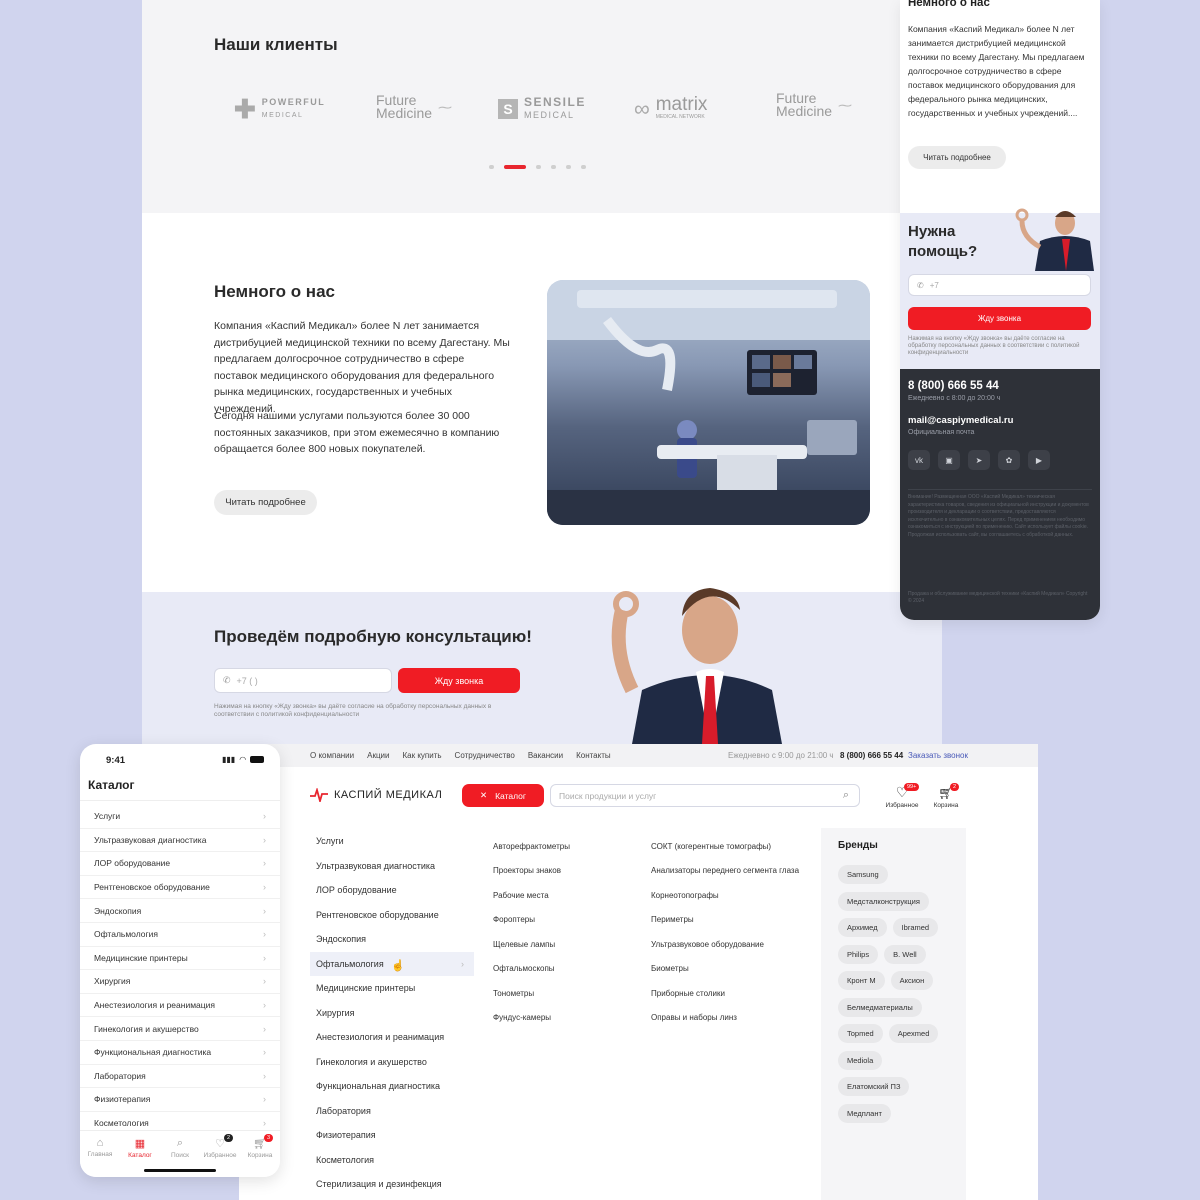 The height and width of the screenshot is (1200, 1200). I want to click on mobile-phone-input: ✆ +7, so click(999, 285).